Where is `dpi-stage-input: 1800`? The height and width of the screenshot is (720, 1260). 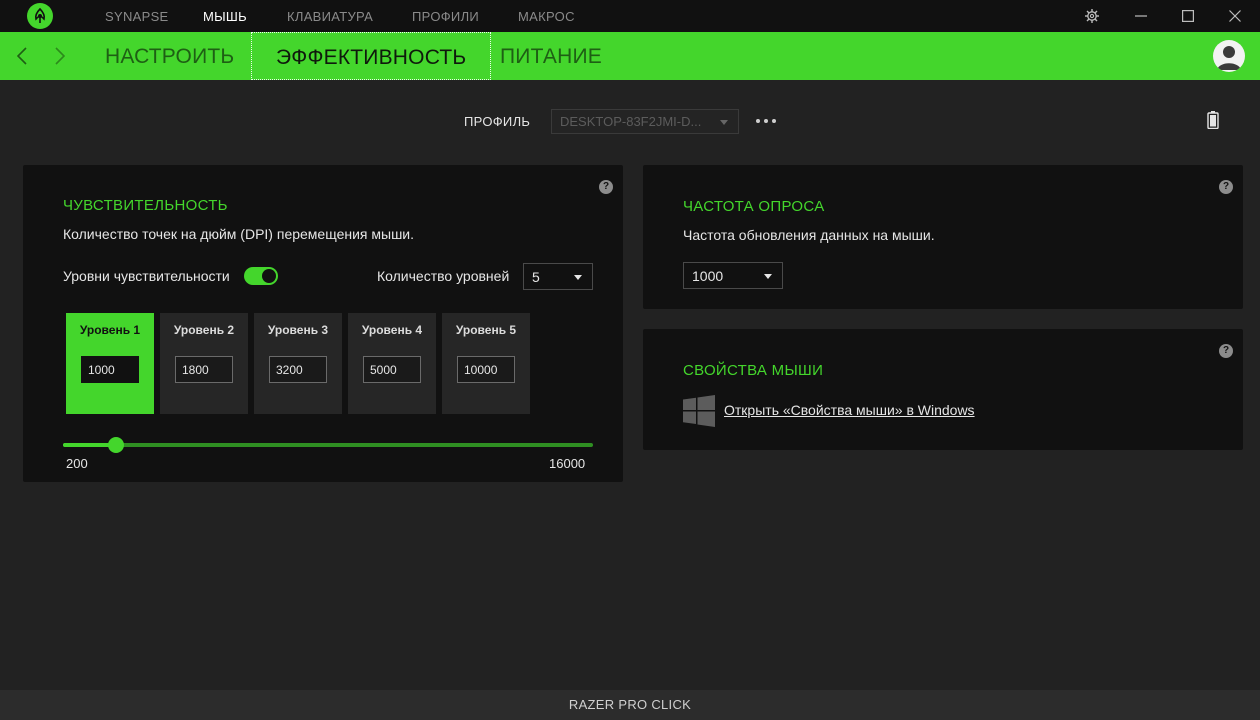 dpi-stage-input: 1800 is located at coordinates (204, 369).